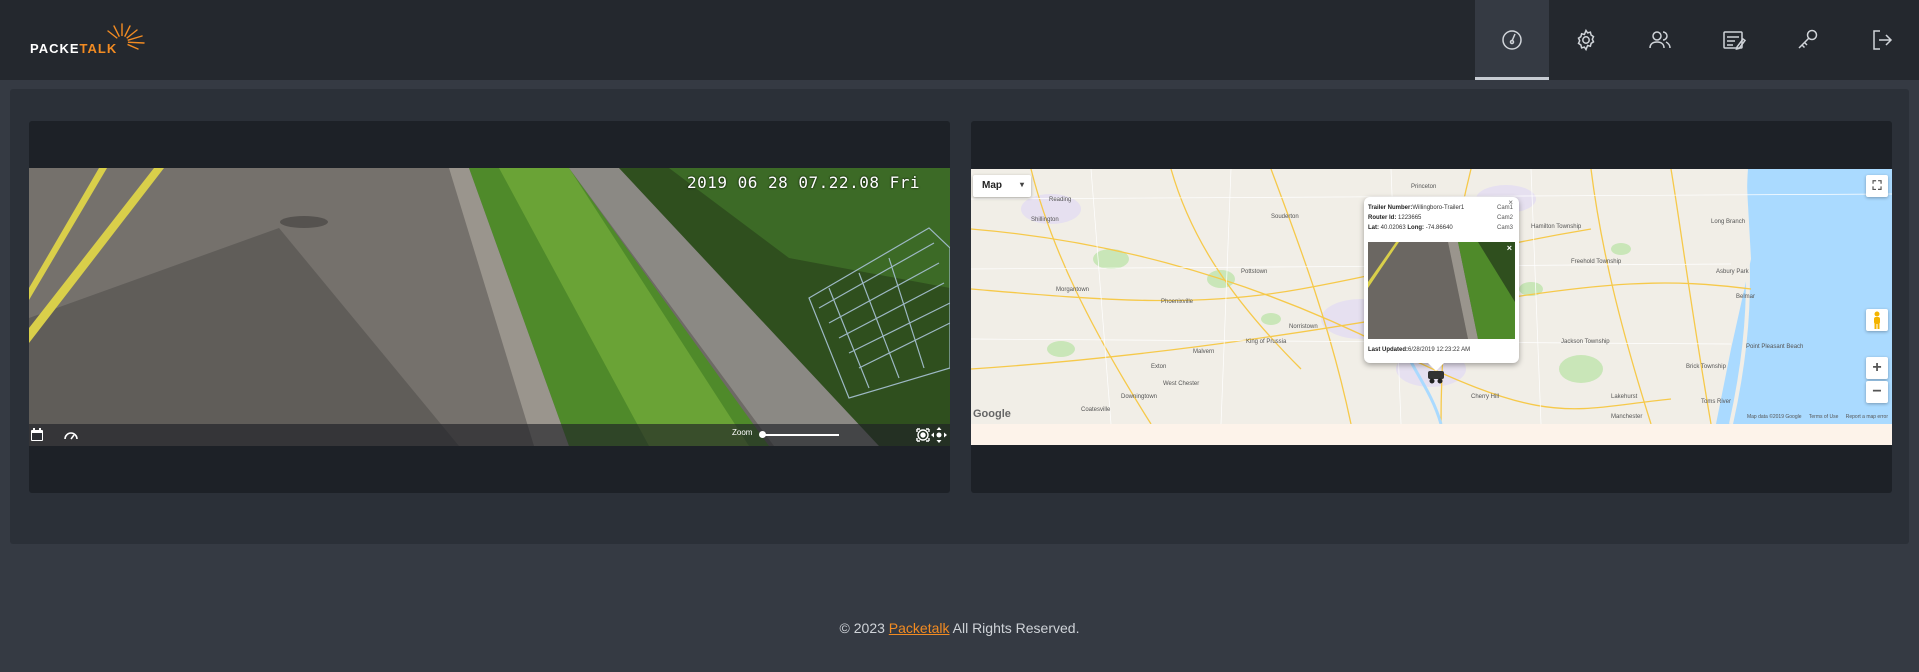 The height and width of the screenshot is (672, 1919). I want to click on town-label: Hamilton Township, so click(1556, 227).